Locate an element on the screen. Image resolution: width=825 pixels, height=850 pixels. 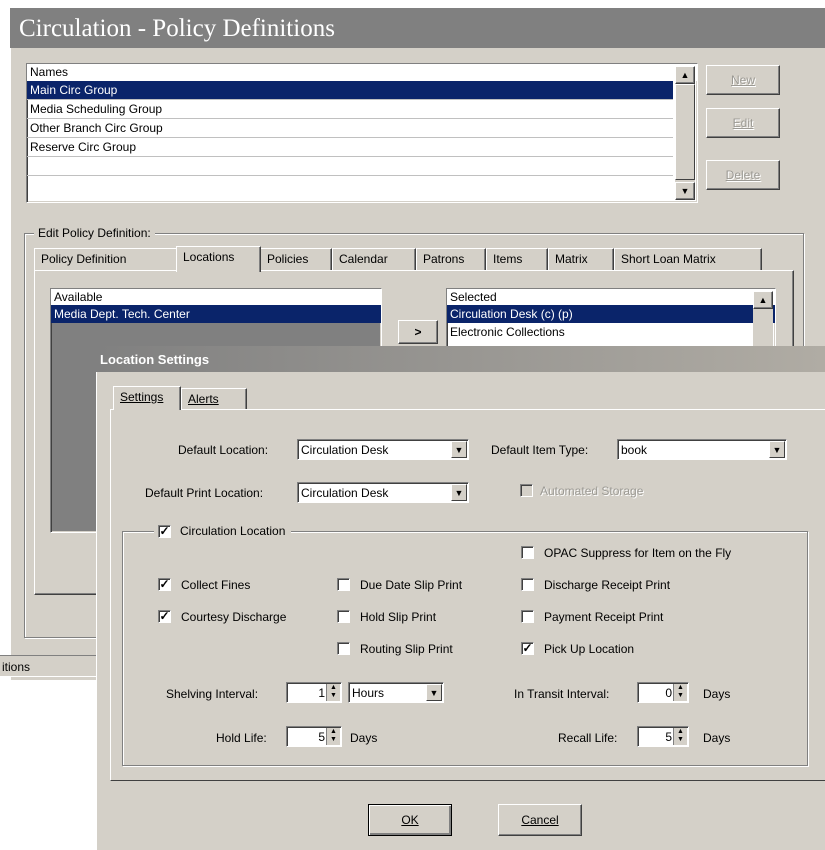
routing-slip-checkbox is located at coordinates (343, 648).